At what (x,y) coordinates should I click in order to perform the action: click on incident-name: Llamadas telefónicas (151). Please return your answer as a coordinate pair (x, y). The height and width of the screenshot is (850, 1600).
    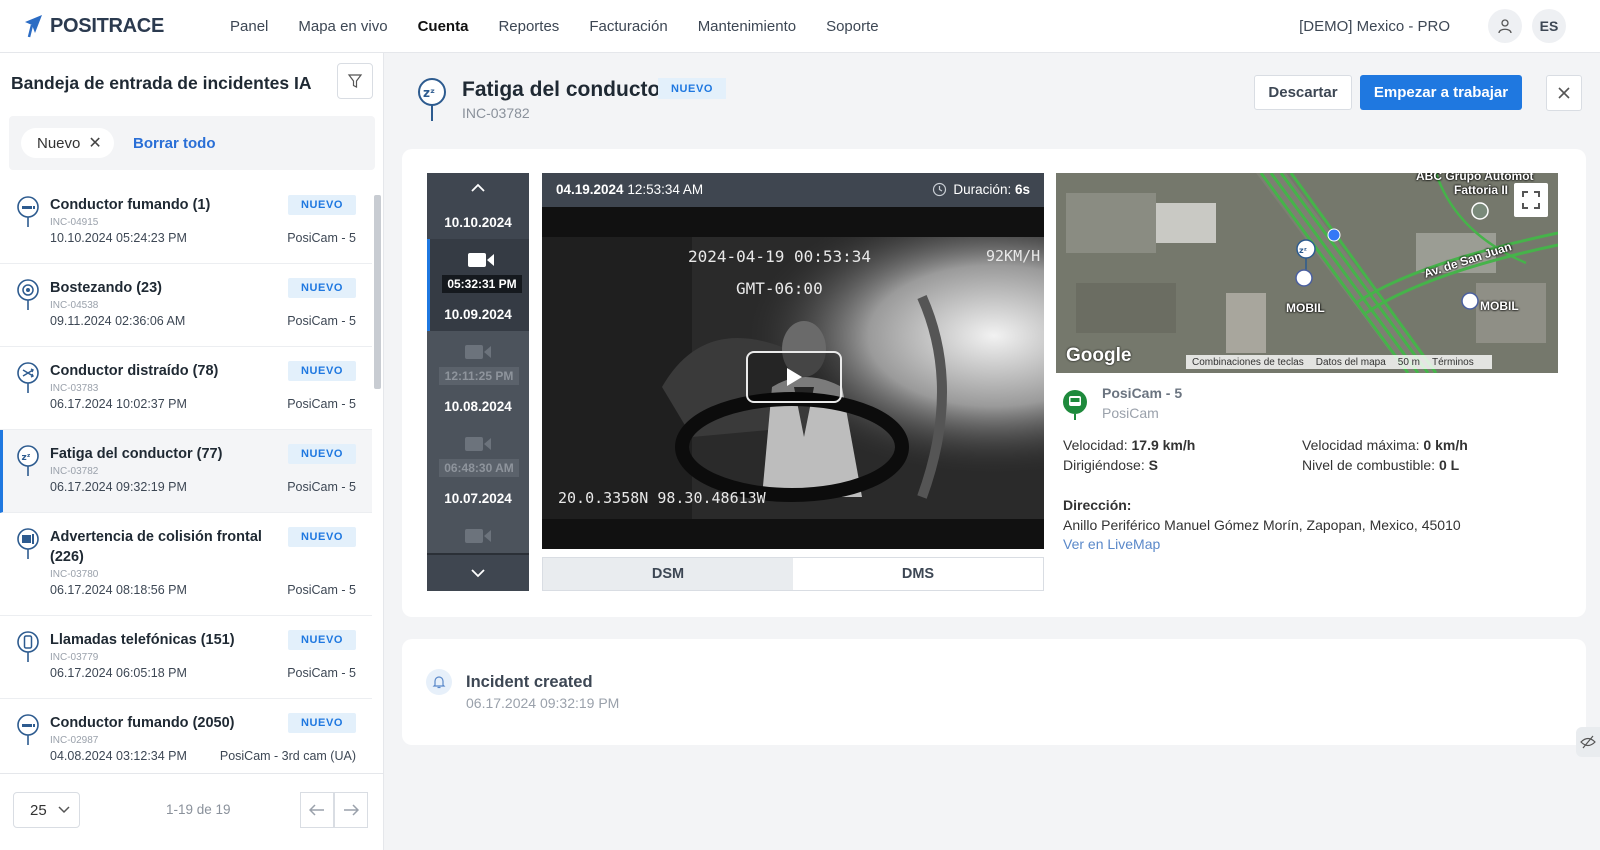
    Looking at the image, I should click on (142, 640).